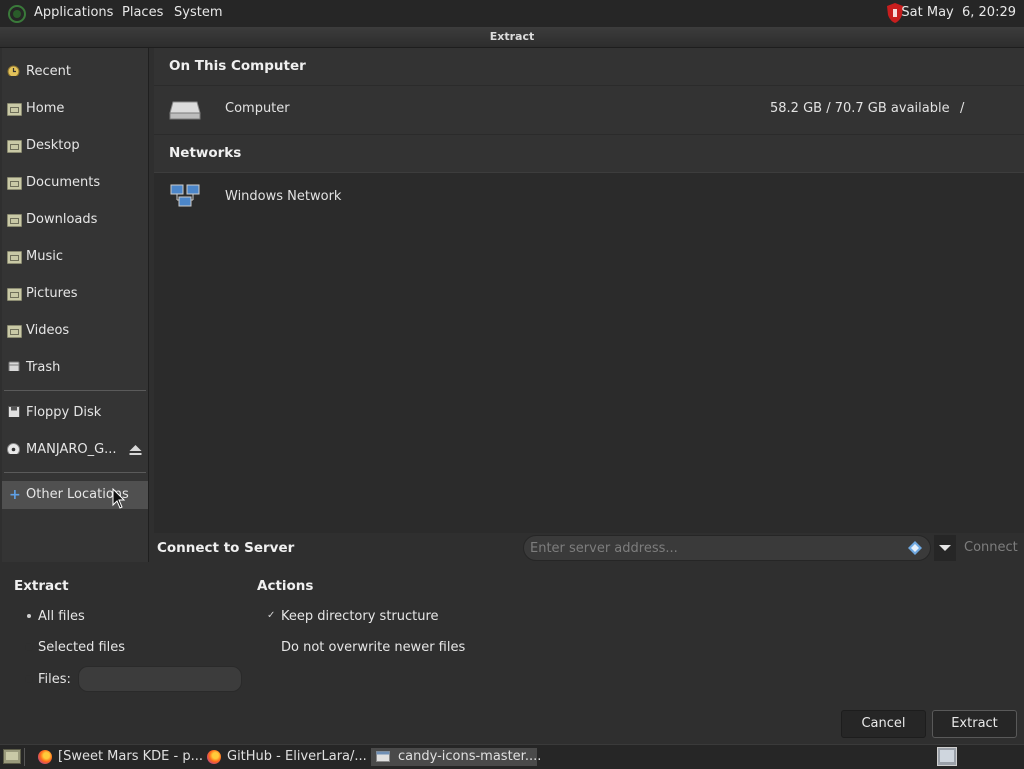 The height and width of the screenshot is (769, 1024). What do you see at coordinates (383, 756) in the screenshot?
I see `window-icon` at bounding box center [383, 756].